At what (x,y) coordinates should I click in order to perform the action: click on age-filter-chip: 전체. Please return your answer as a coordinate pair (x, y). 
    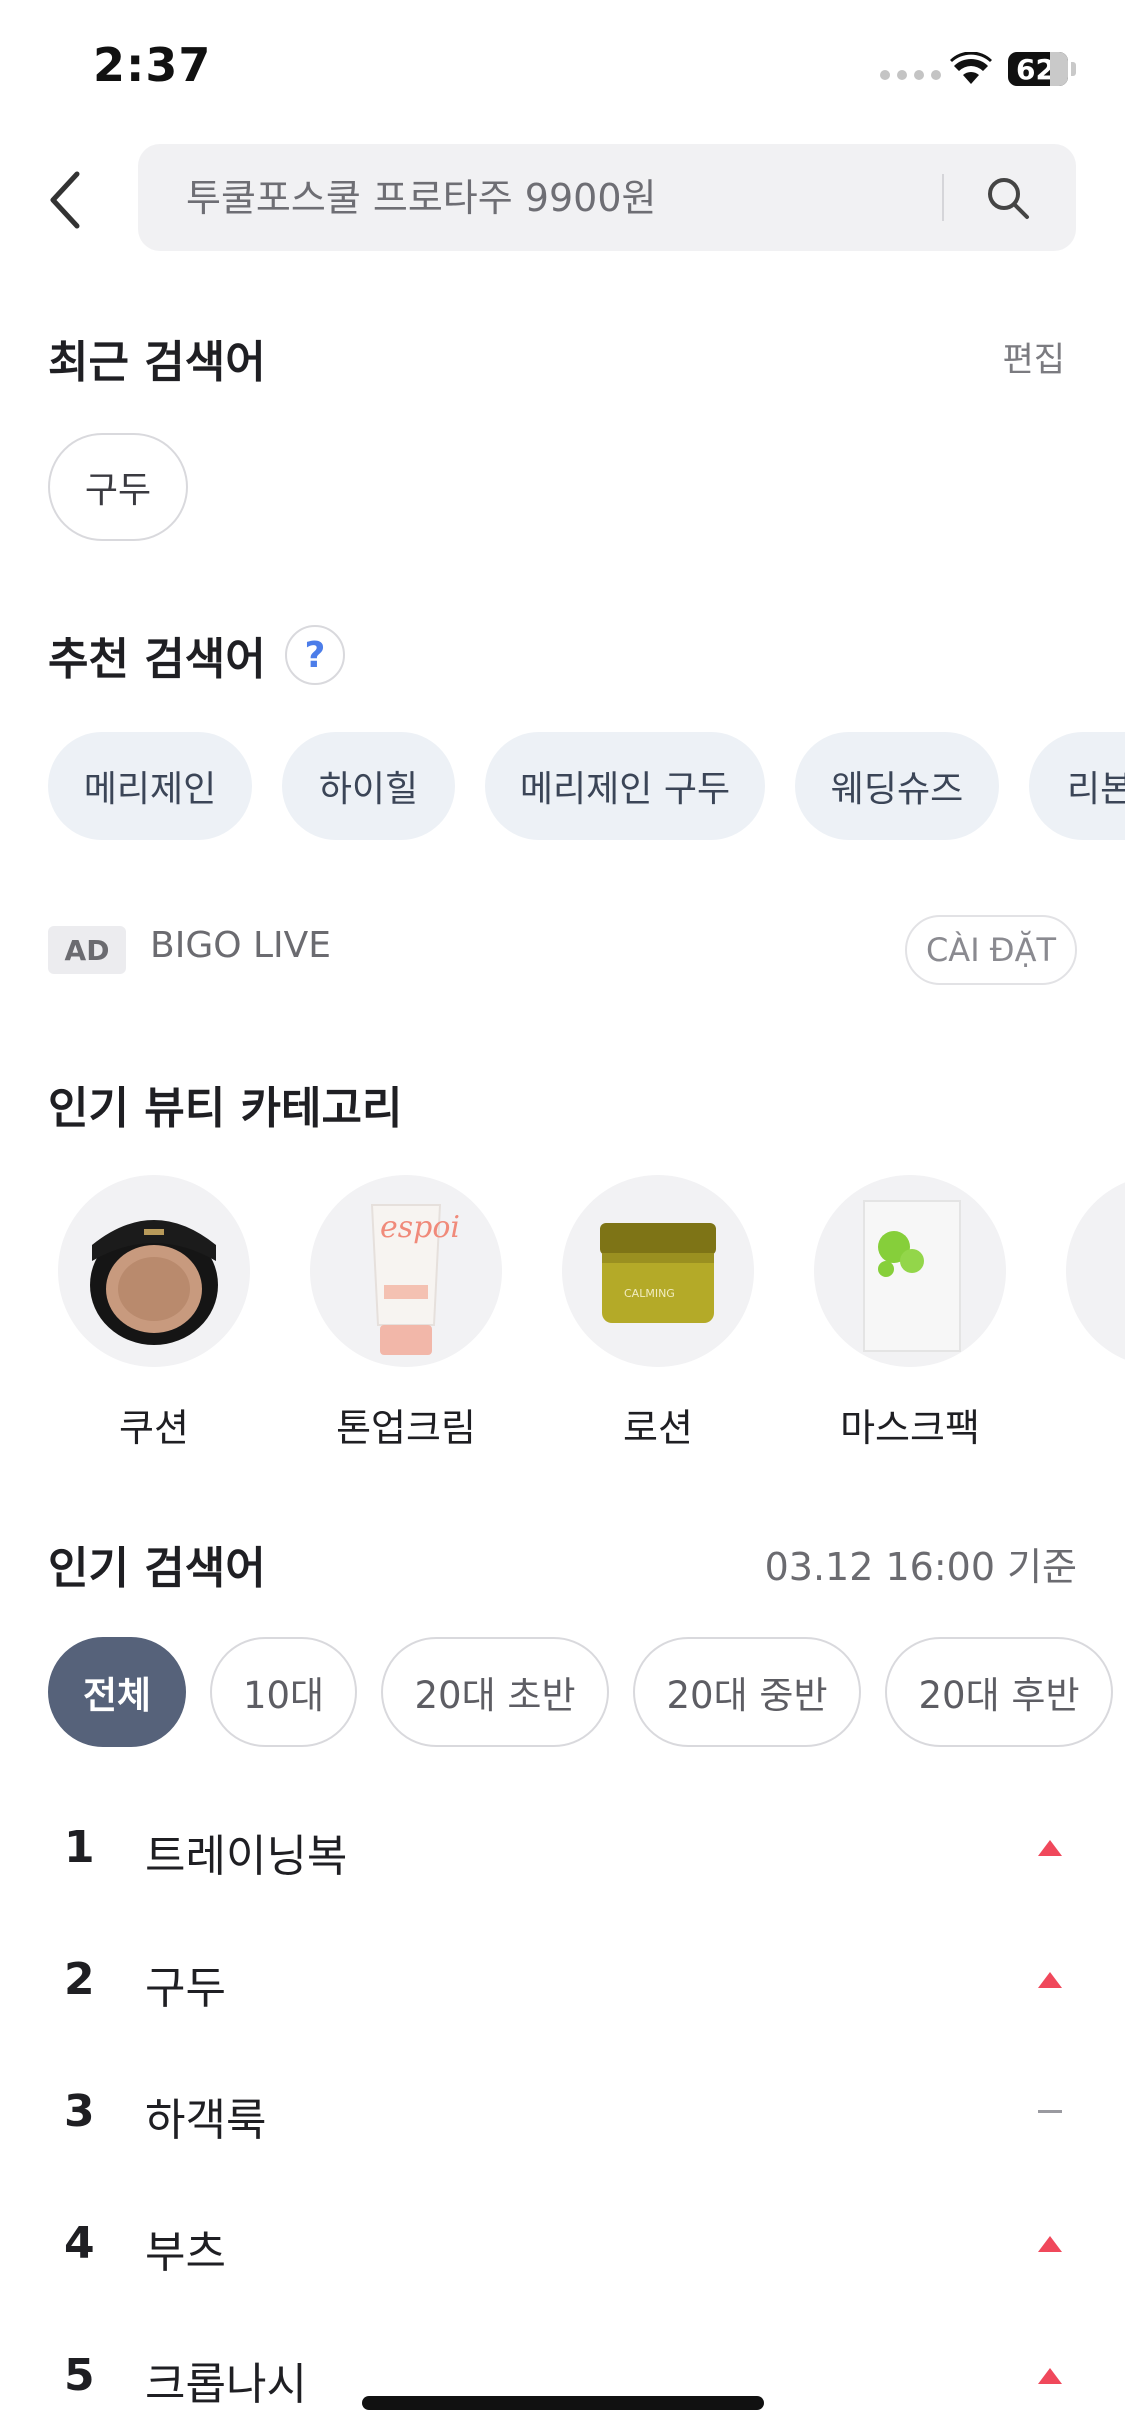
    Looking at the image, I should click on (117, 1692).